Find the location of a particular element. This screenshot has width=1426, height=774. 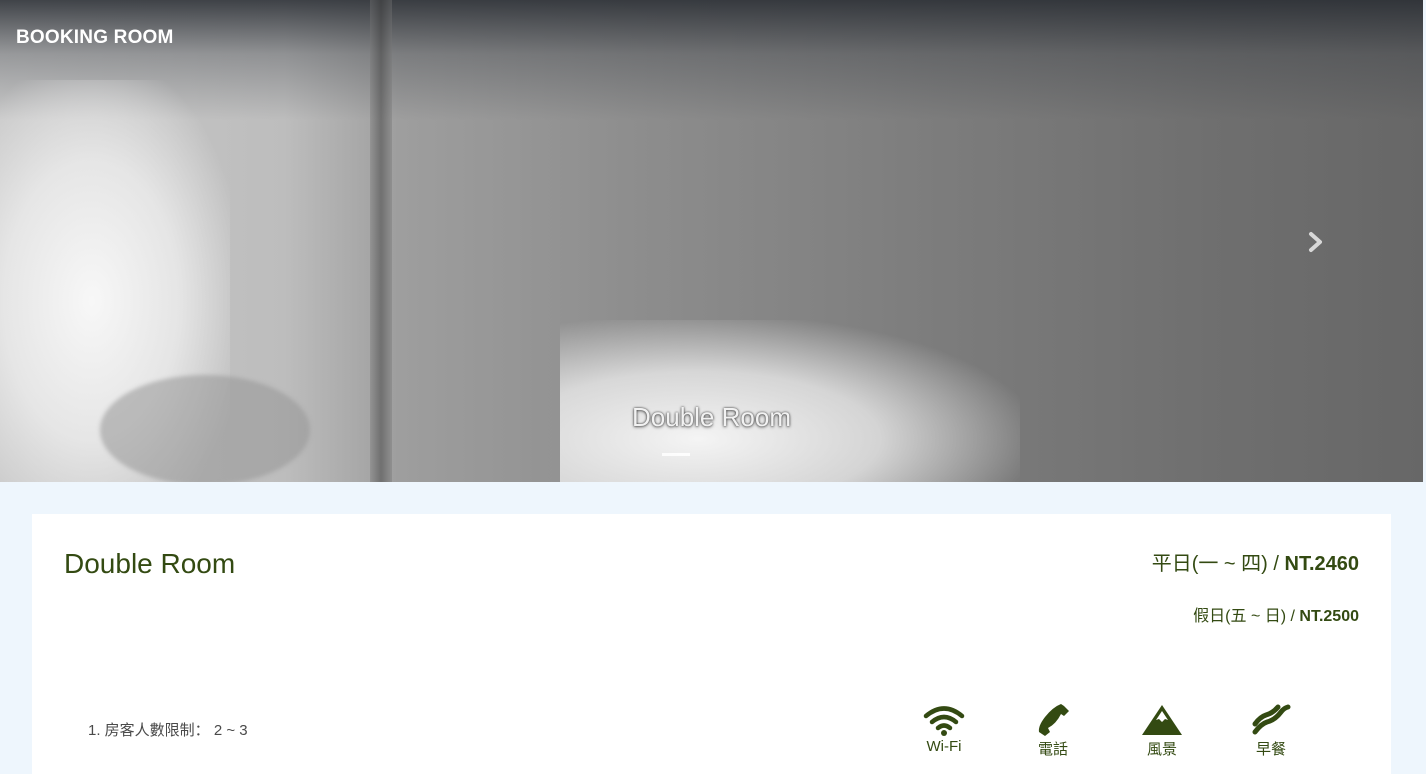

breakfast-icon is located at coordinates (1271, 719).